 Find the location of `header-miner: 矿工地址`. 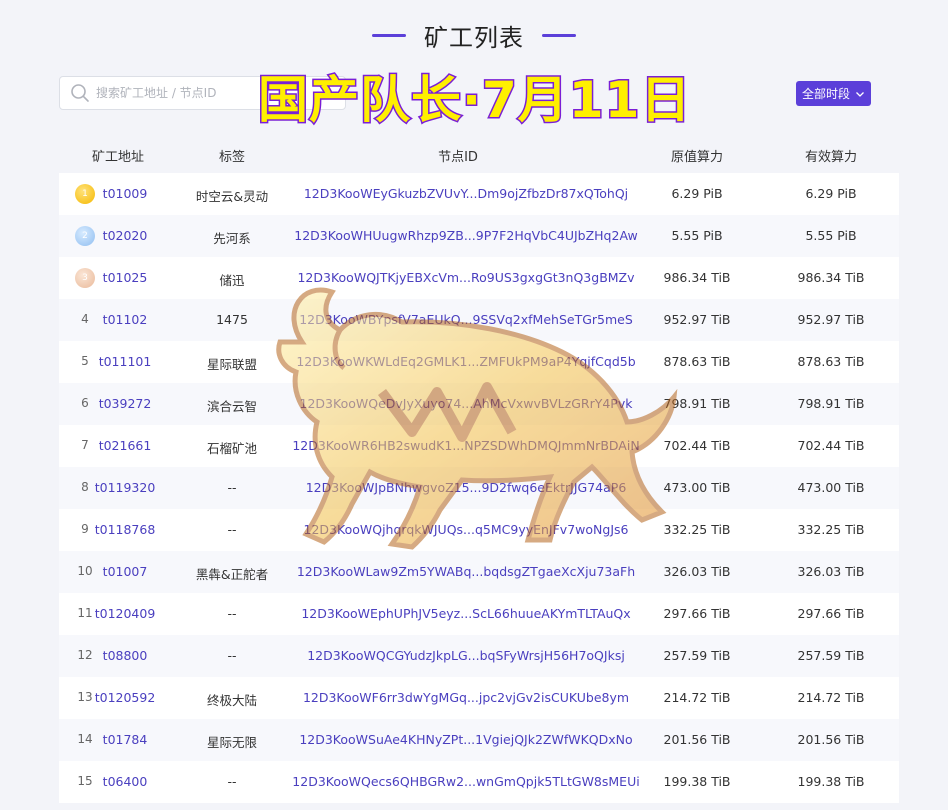

header-miner: 矿工地址 is located at coordinates (118, 157).